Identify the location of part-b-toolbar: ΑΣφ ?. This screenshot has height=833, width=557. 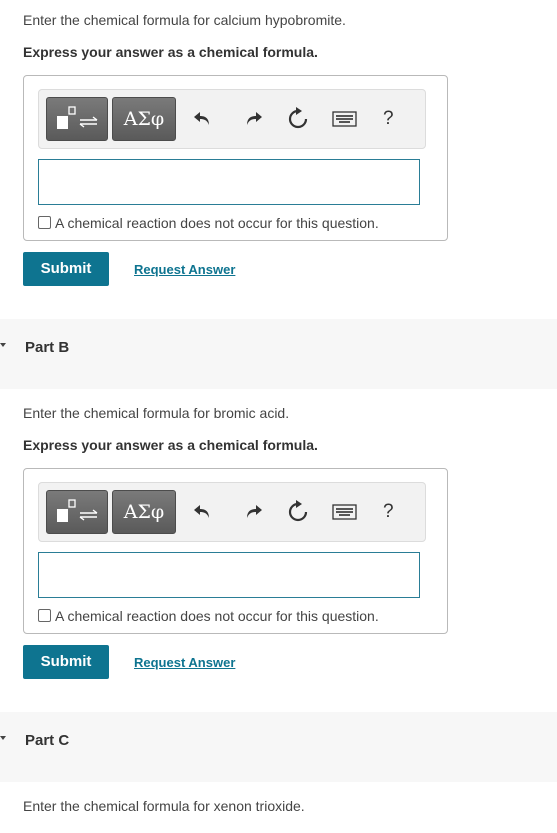
(232, 512).